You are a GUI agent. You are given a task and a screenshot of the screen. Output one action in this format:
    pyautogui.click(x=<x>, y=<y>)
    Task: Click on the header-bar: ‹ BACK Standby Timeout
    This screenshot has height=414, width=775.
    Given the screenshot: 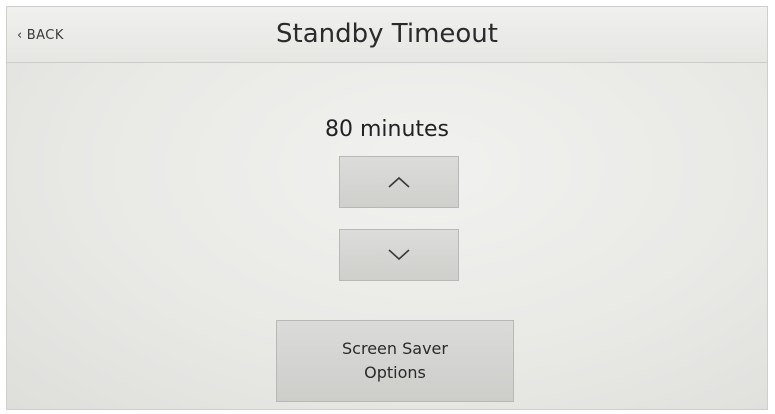 What is the action you would take?
    pyautogui.click(x=387, y=35)
    